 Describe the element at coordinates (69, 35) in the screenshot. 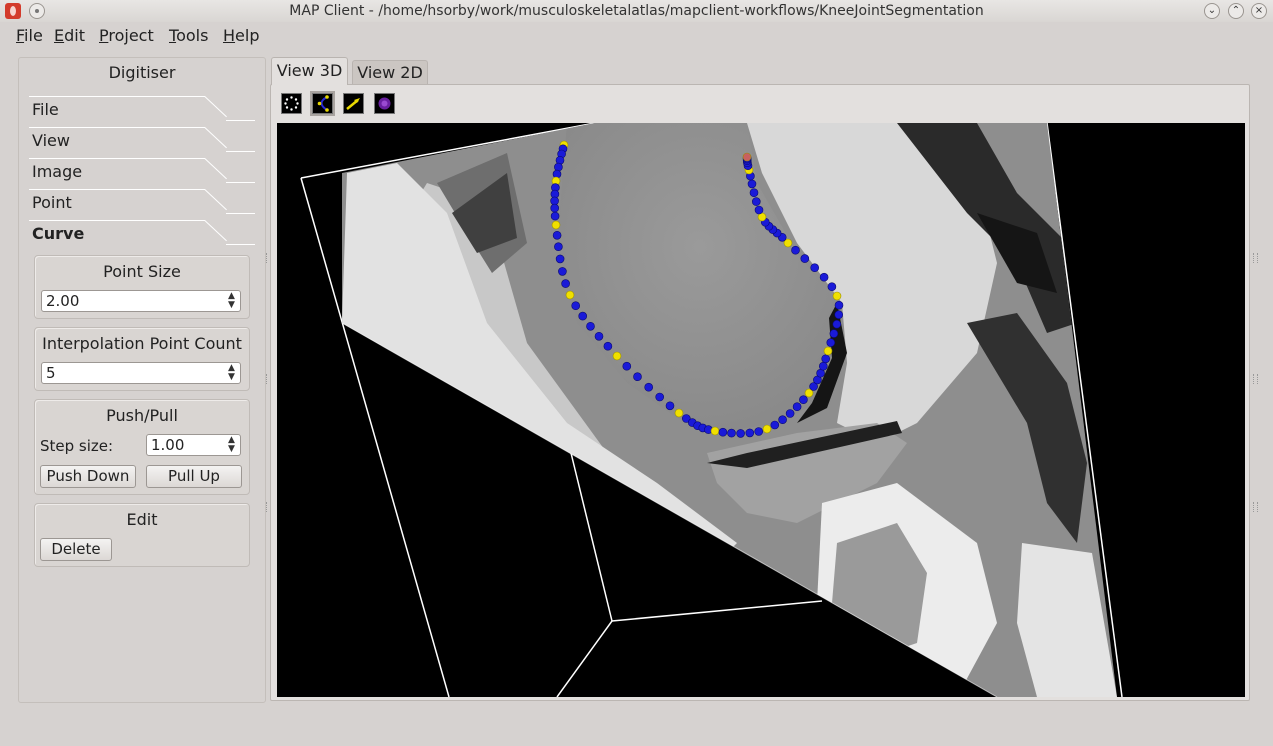

I see `menu-edit: Edit` at that location.